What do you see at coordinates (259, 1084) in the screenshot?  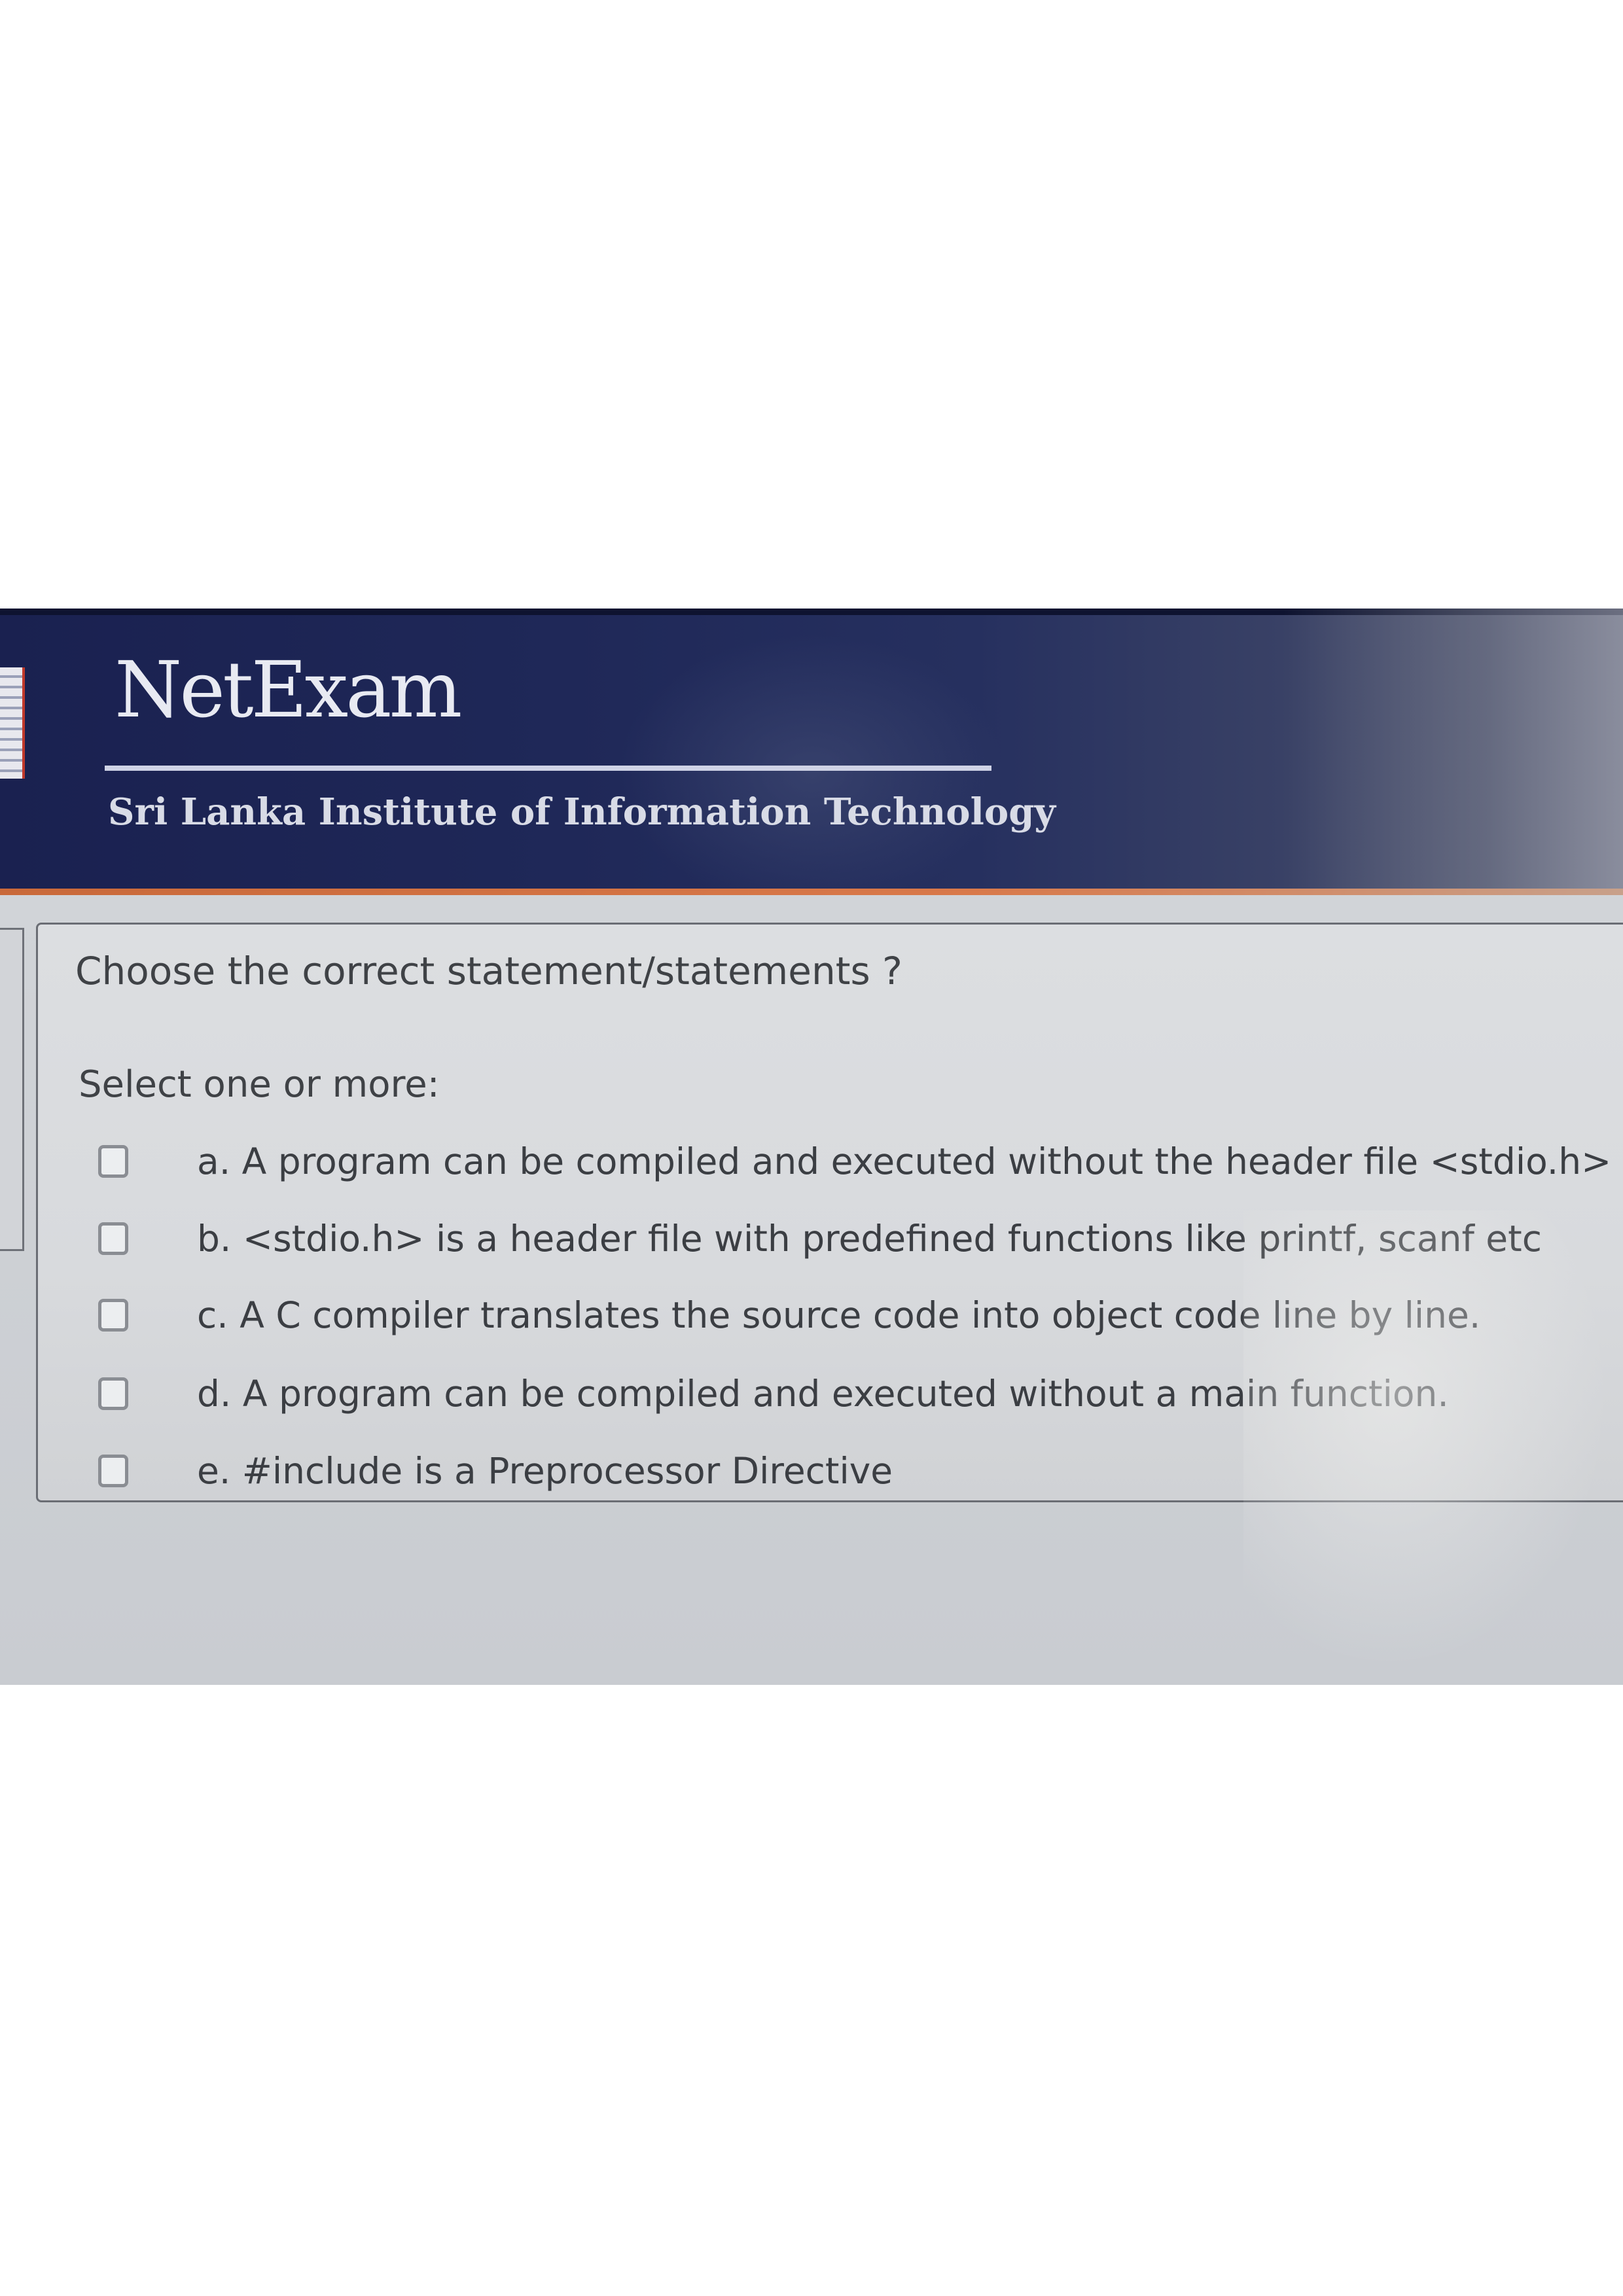 I see `question-instruction: Select one or more:` at bounding box center [259, 1084].